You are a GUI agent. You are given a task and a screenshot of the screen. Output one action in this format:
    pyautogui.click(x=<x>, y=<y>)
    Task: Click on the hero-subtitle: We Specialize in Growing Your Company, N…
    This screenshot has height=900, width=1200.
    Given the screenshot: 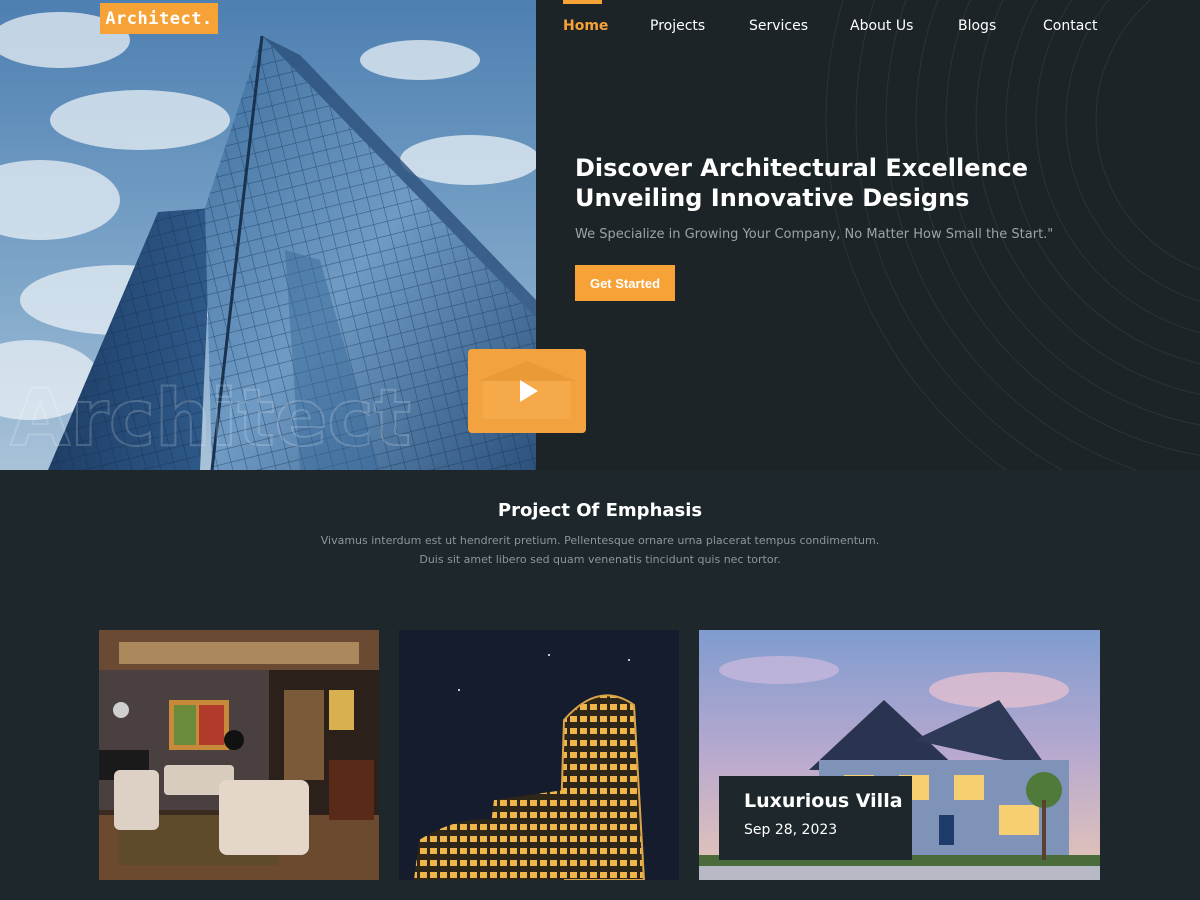 What is the action you would take?
    pyautogui.click(x=814, y=234)
    